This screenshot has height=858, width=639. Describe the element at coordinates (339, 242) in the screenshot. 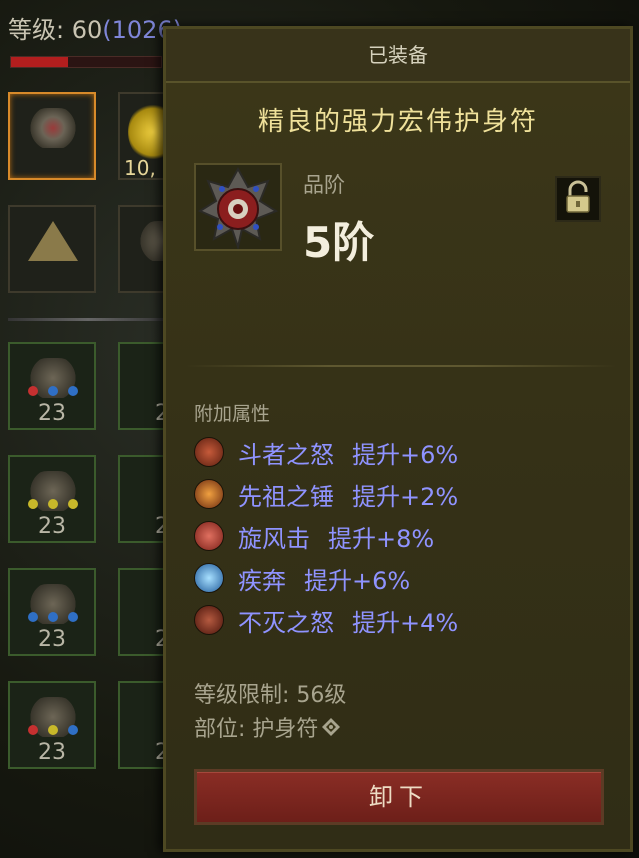

I see `rank-value: 5阶` at that location.